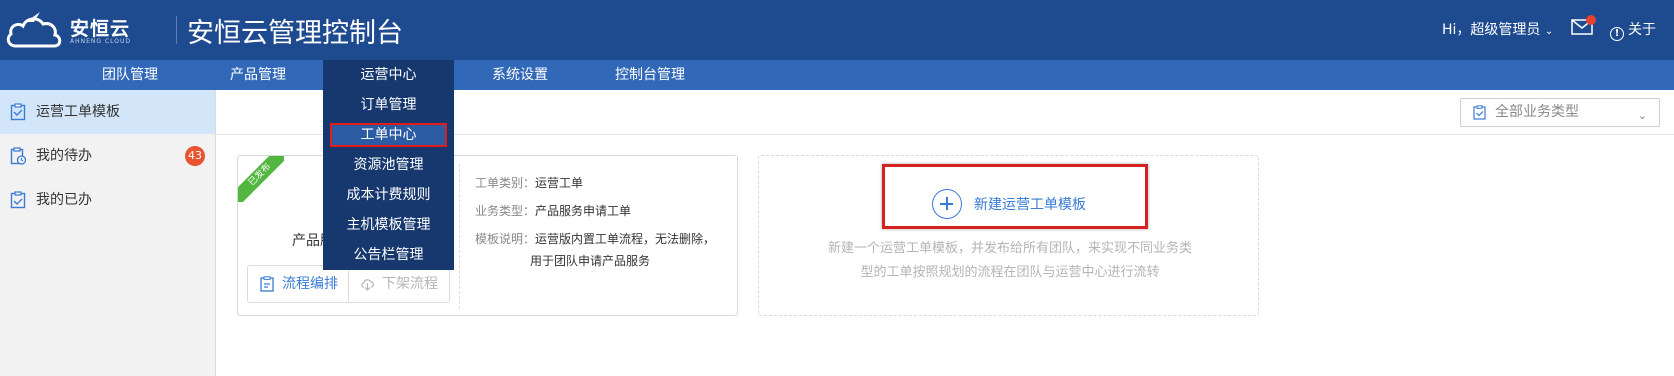  What do you see at coordinates (388, 195) in the screenshot?
I see `menu-item-billing-rules: 成本计费规则` at bounding box center [388, 195].